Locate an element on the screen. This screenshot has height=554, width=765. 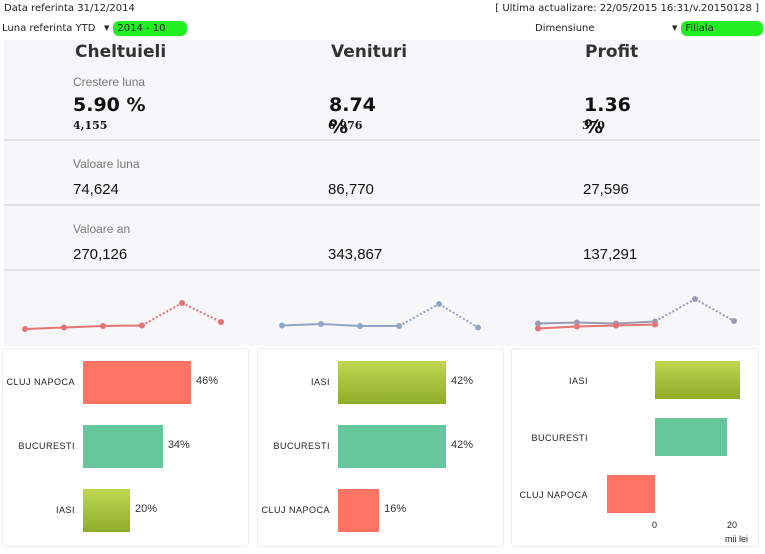
crestere-pct: 5.90 % is located at coordinates (109, 105).